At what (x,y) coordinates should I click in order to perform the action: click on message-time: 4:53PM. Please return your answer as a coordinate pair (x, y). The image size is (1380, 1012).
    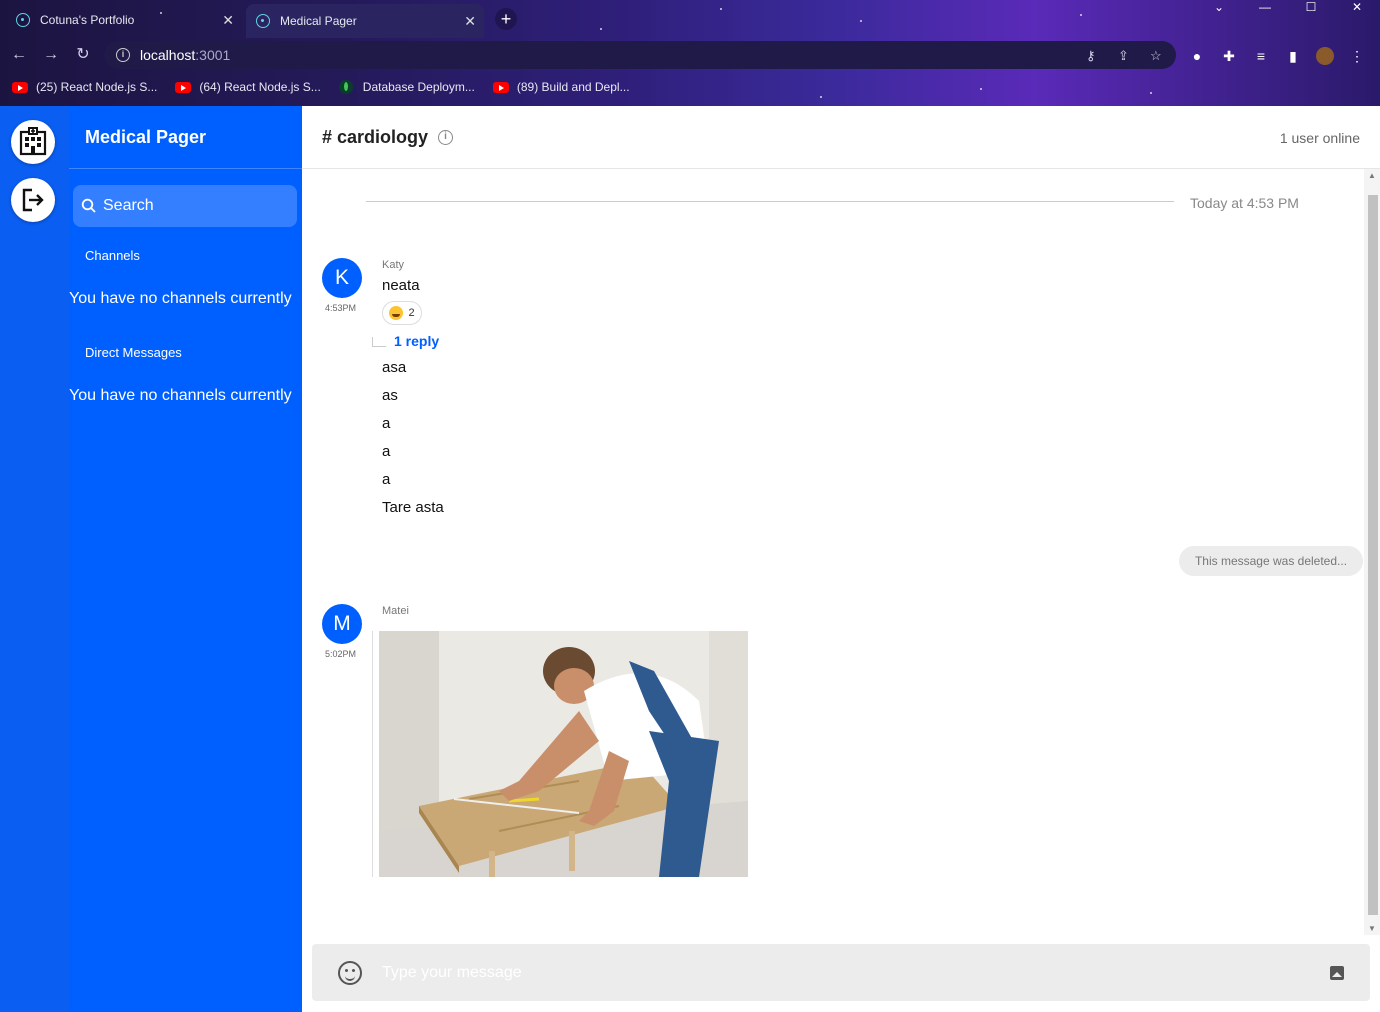
    Looking at the image, I should click on (341, 308).